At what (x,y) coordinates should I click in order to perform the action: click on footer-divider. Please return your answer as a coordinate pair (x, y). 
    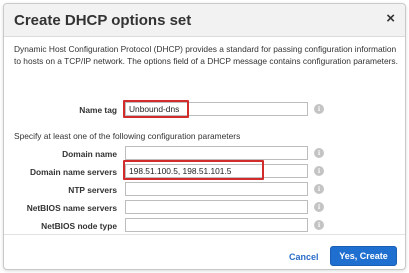
    Looking at the image, I should click on (204, 234).